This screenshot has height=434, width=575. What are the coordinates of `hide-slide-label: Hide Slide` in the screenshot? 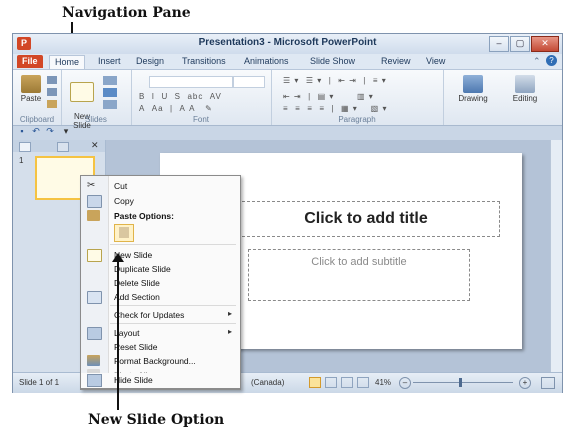 It's located at (133, 380).